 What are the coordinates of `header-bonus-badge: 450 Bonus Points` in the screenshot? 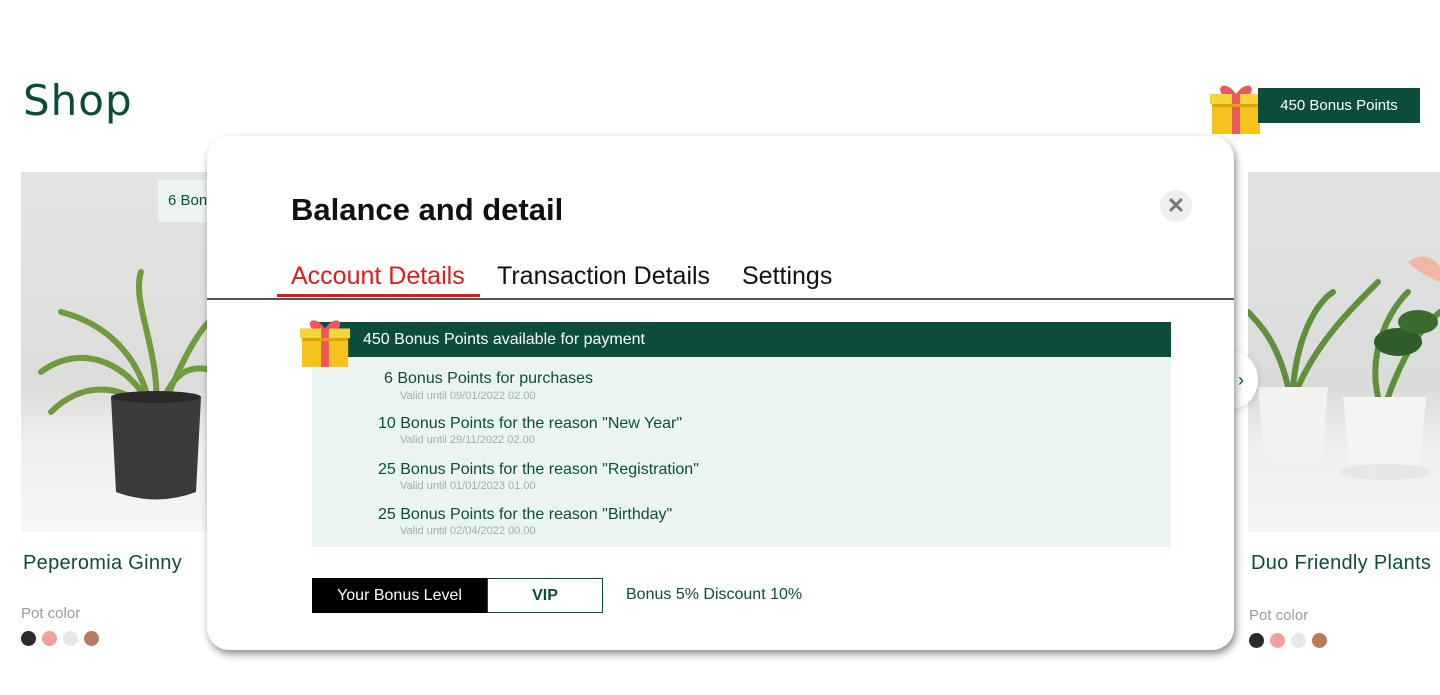 It's located at (1314, 107).